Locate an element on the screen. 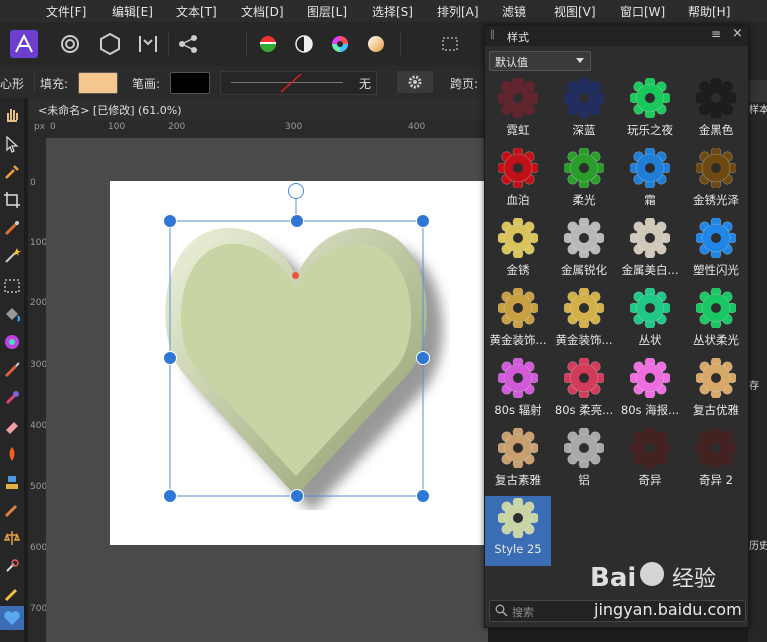  style-swatch: 霓虹 is located at coordinates (518, 111).